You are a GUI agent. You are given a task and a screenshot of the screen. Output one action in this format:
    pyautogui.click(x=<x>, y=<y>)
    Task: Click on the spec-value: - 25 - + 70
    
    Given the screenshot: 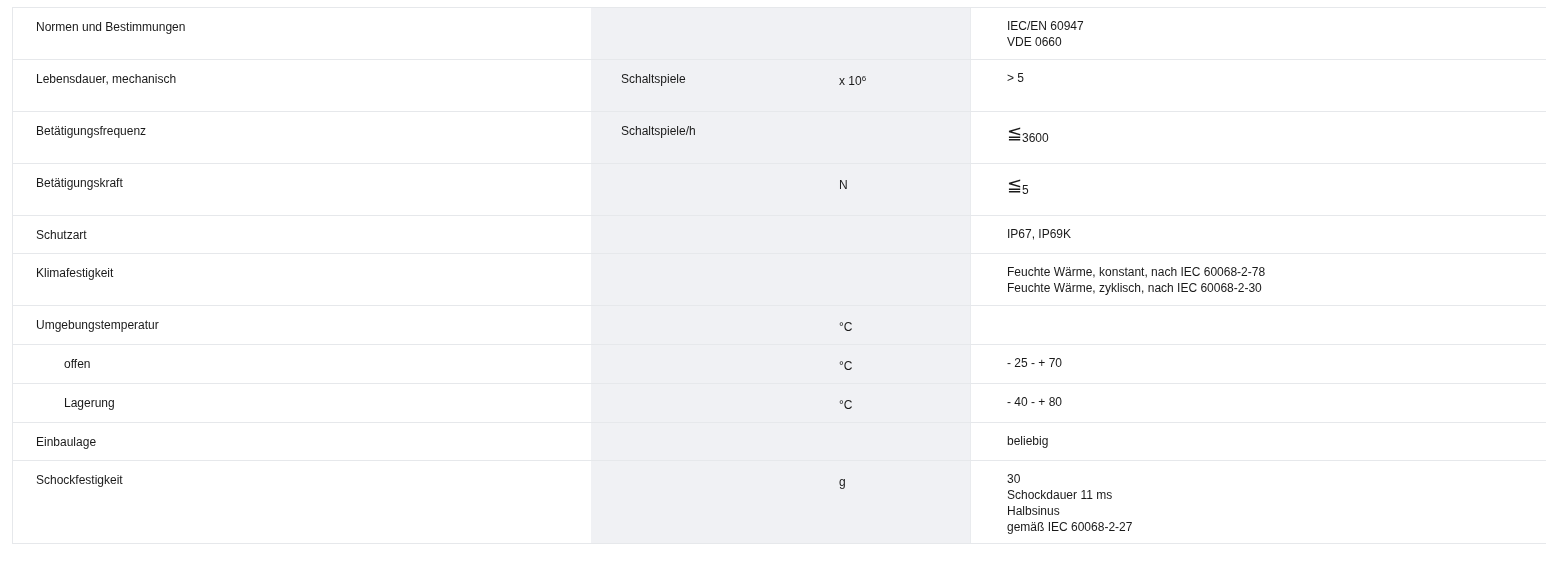 What is the action you would take?
    pyautogui.click(x=1035, y=363)
    